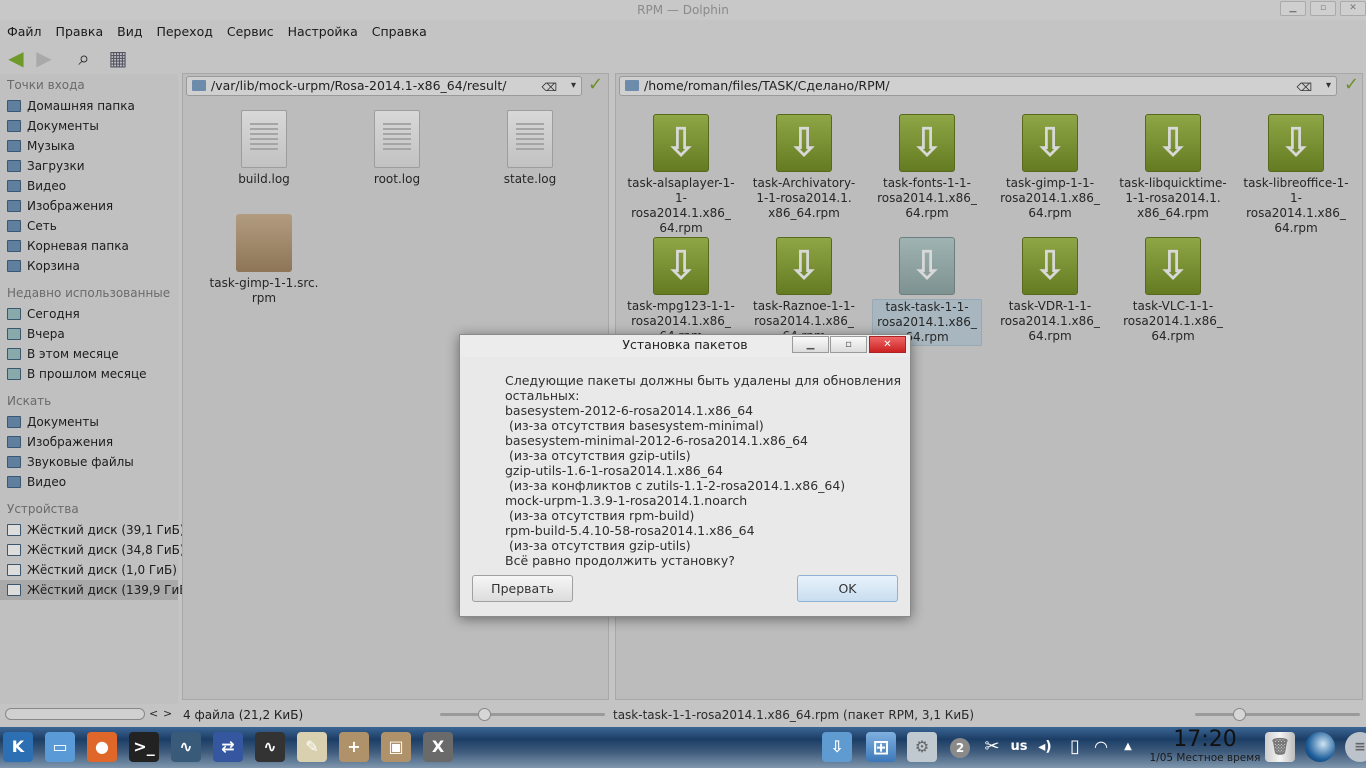 The height and width of the screenshot is (768, 1366). Describe the element at coordinates (89, 146) in the screenshot. I see `sidebar-item-places-2: Музыка` at that location.